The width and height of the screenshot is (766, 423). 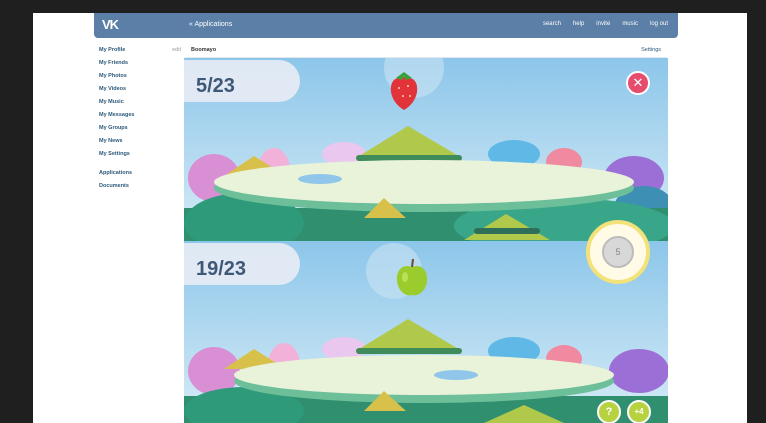 I want to click on top-menu-help: help, so click(x=578, y=24).